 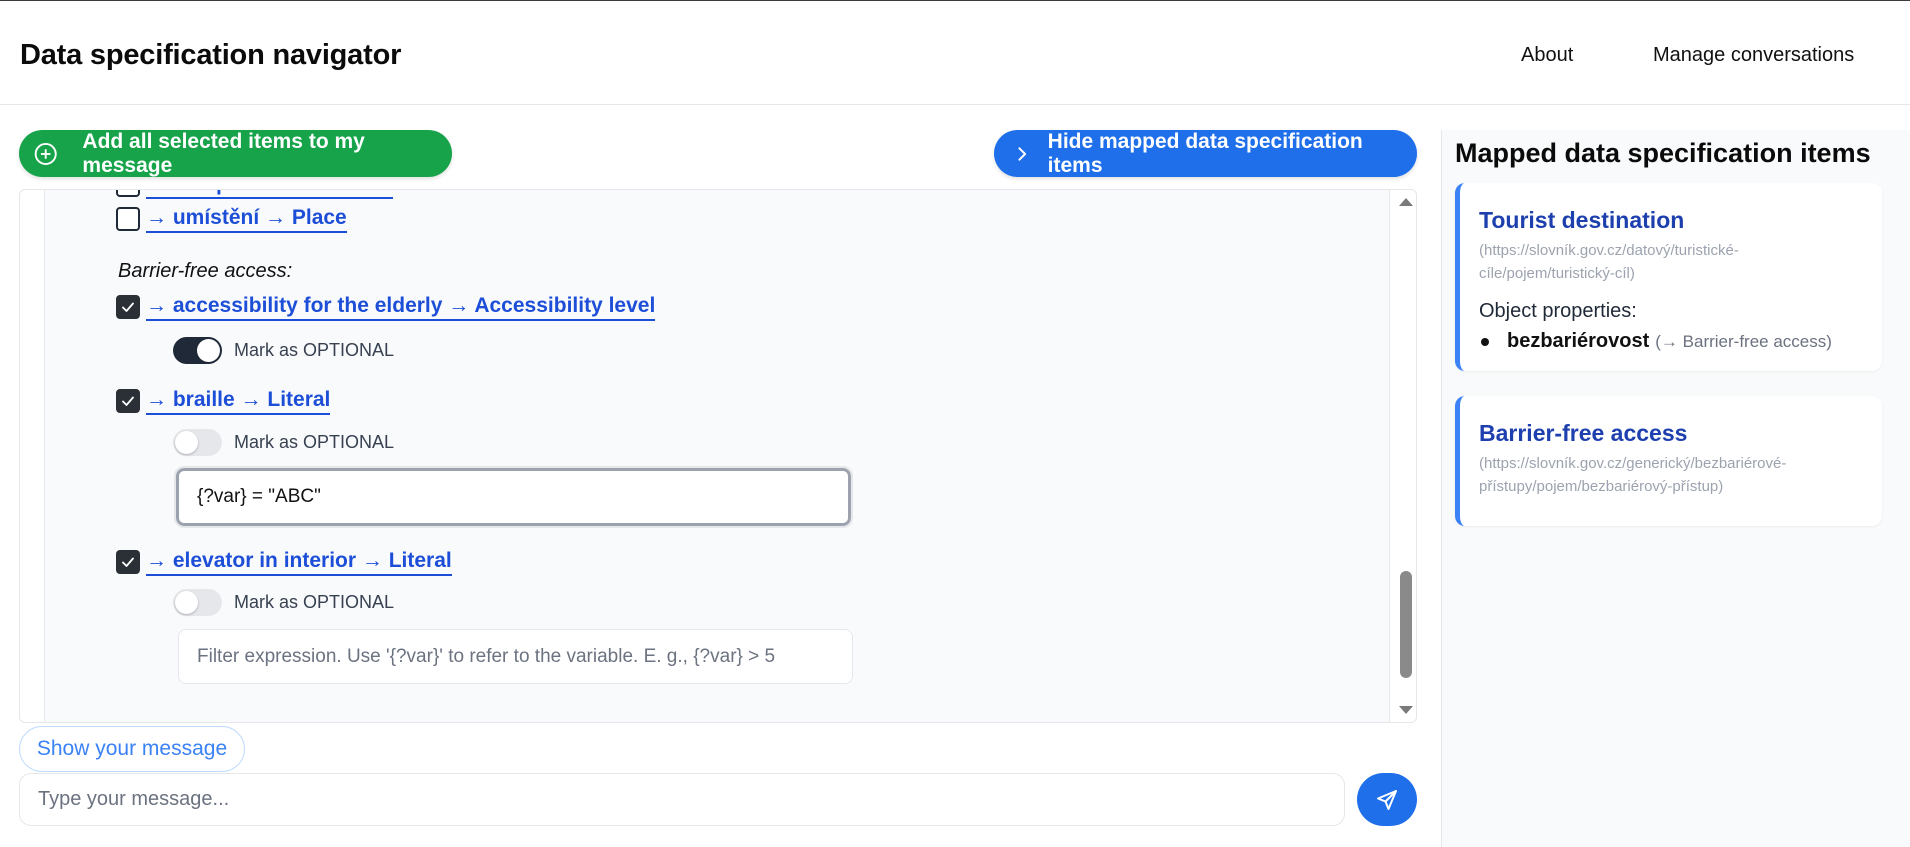 What do you see at coordinates (1022, 153) in the screenshot?
I see `chevron-right-icon` at bounding box center [1022, 153].